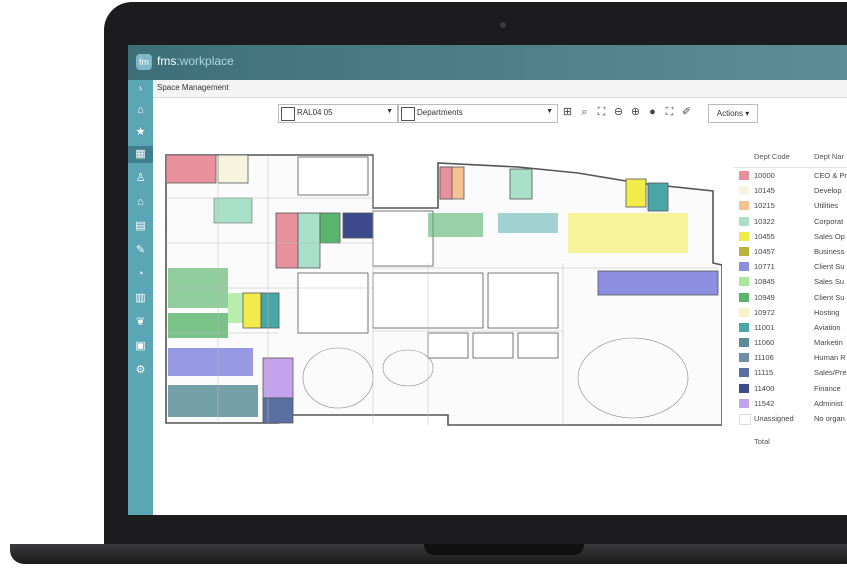 Image resolution: width=847 pixels, height=571 pixels. What do you see at coordinates (140, 132) in the screenshot?
I see `star-icon: ★` at bounding box center [140, 132].